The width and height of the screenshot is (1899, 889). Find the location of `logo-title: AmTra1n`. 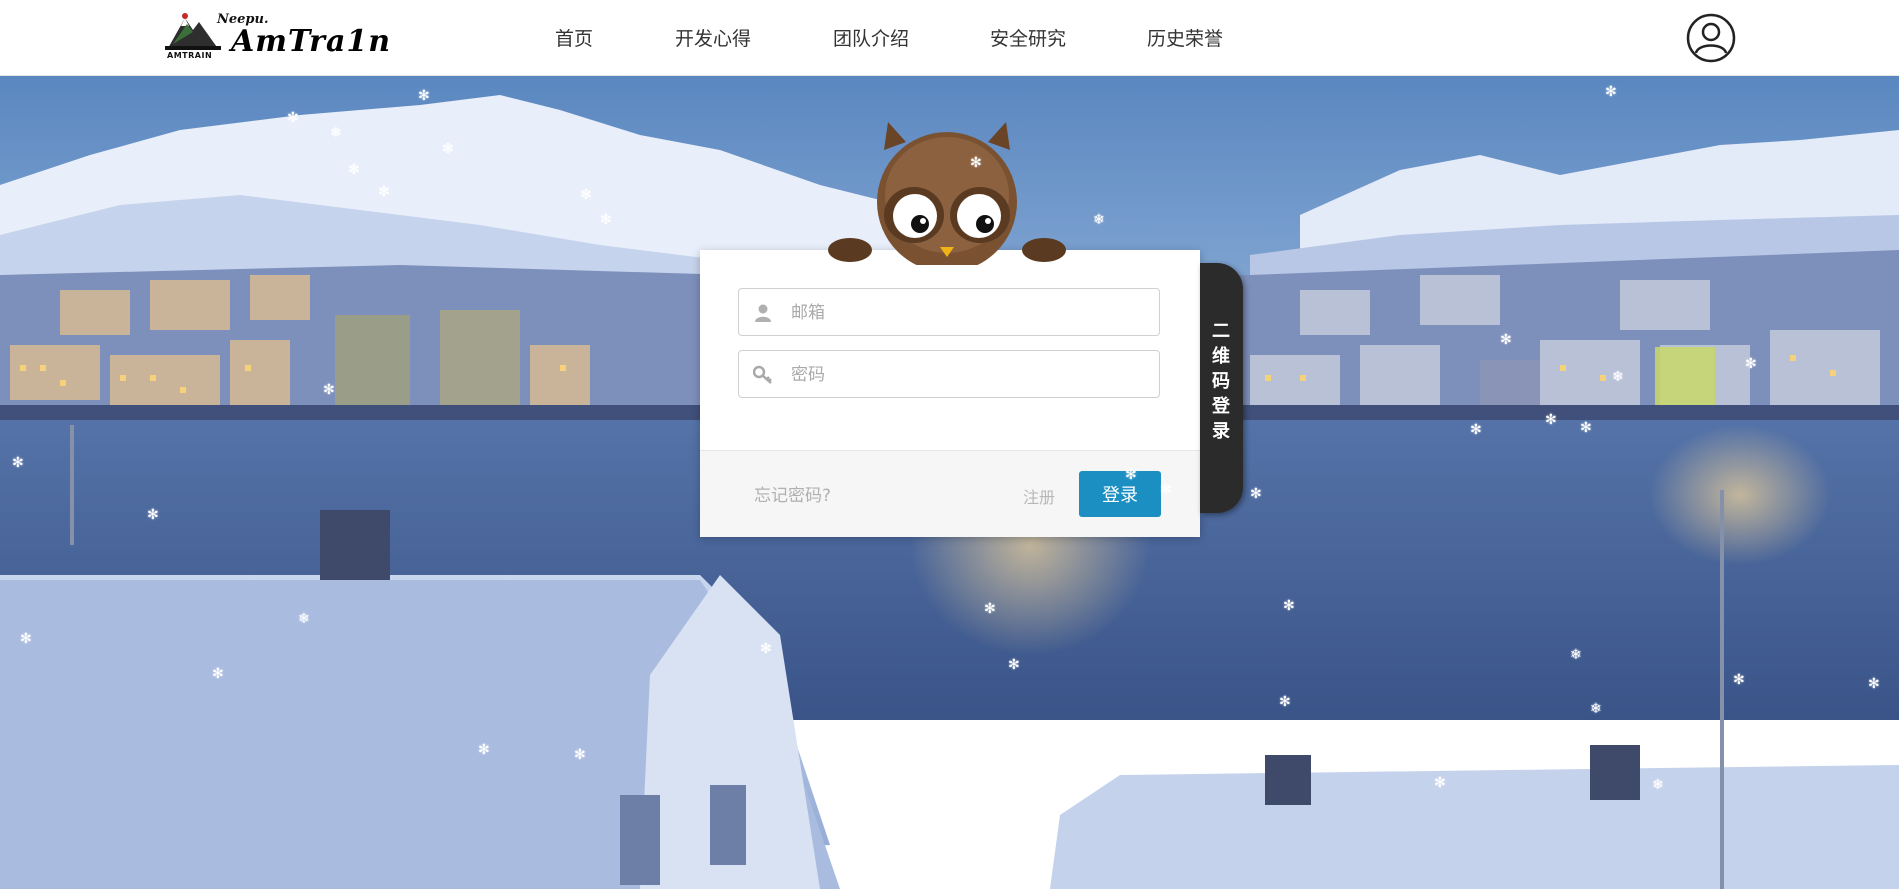

logo-title: AmTra1n is located at coordinates (311, 41).